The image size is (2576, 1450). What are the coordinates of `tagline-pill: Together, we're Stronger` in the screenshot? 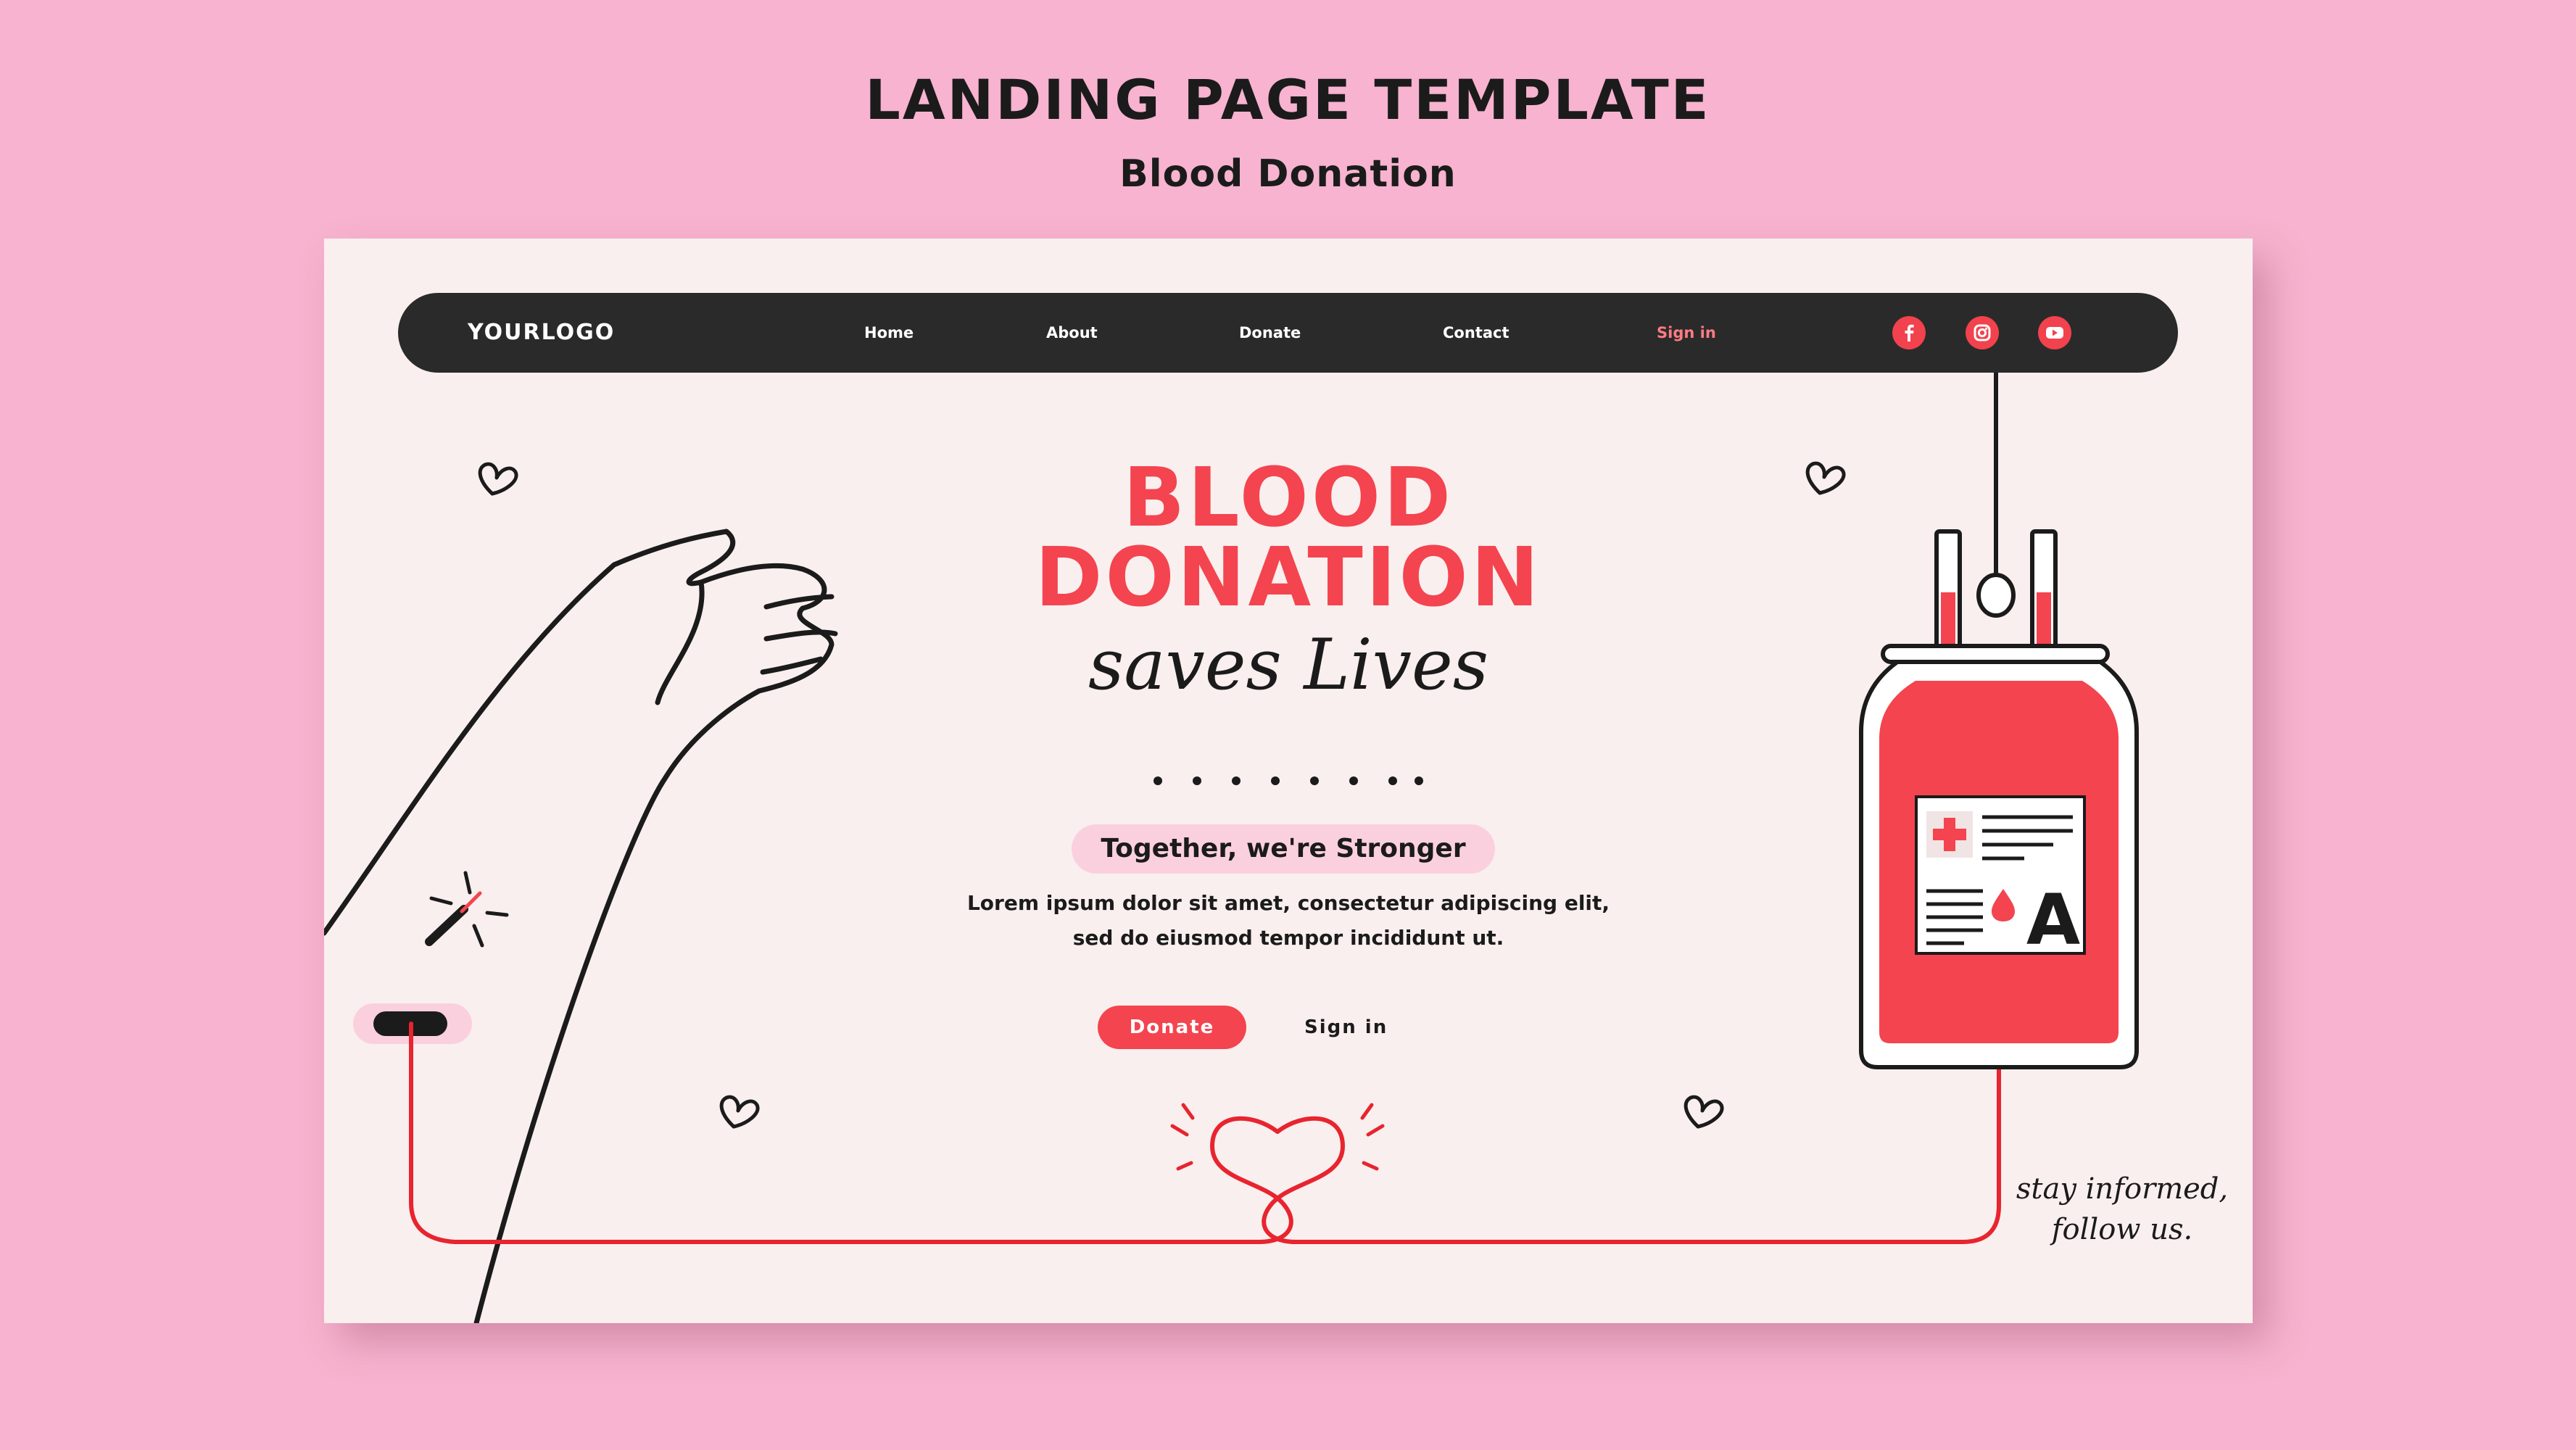 It's located at (1283, 849).